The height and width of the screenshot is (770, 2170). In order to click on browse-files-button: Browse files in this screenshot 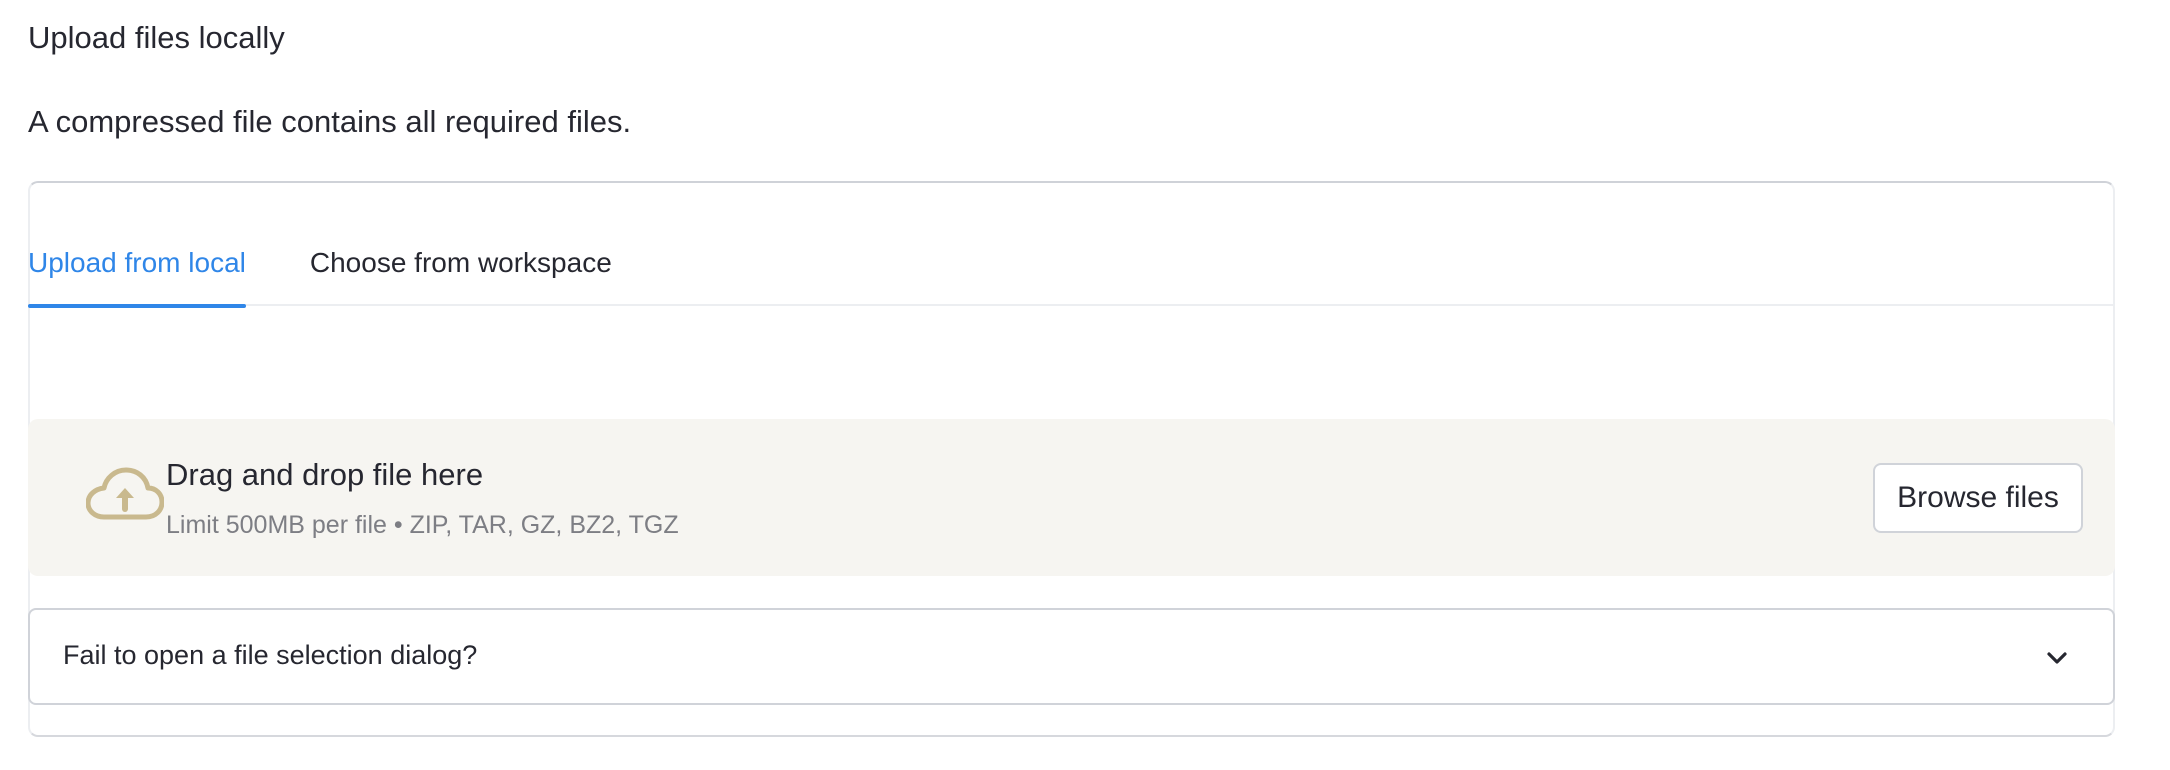, I will do `click(1978, 498)`.